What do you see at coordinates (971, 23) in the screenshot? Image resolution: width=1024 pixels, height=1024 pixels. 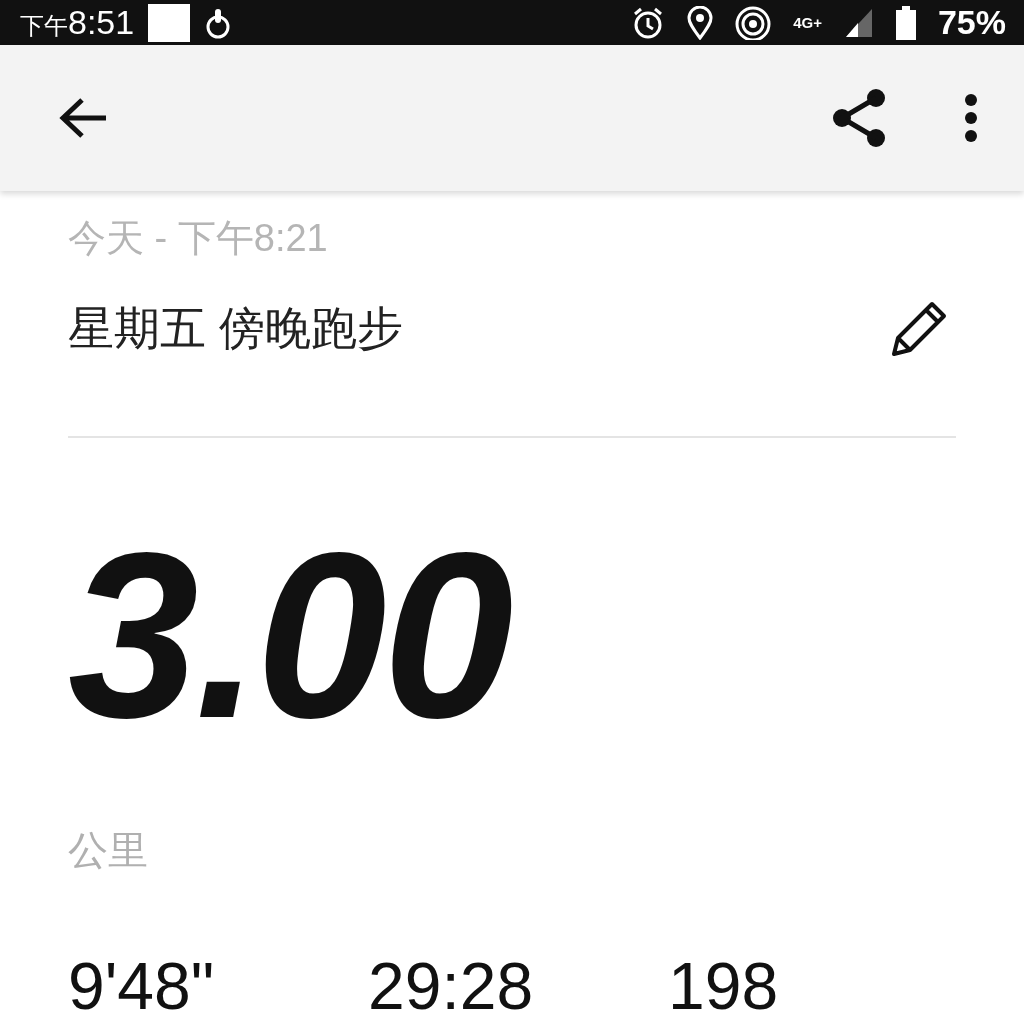 I see `battery-percentage: 75%` at bounding box center [971, 23].